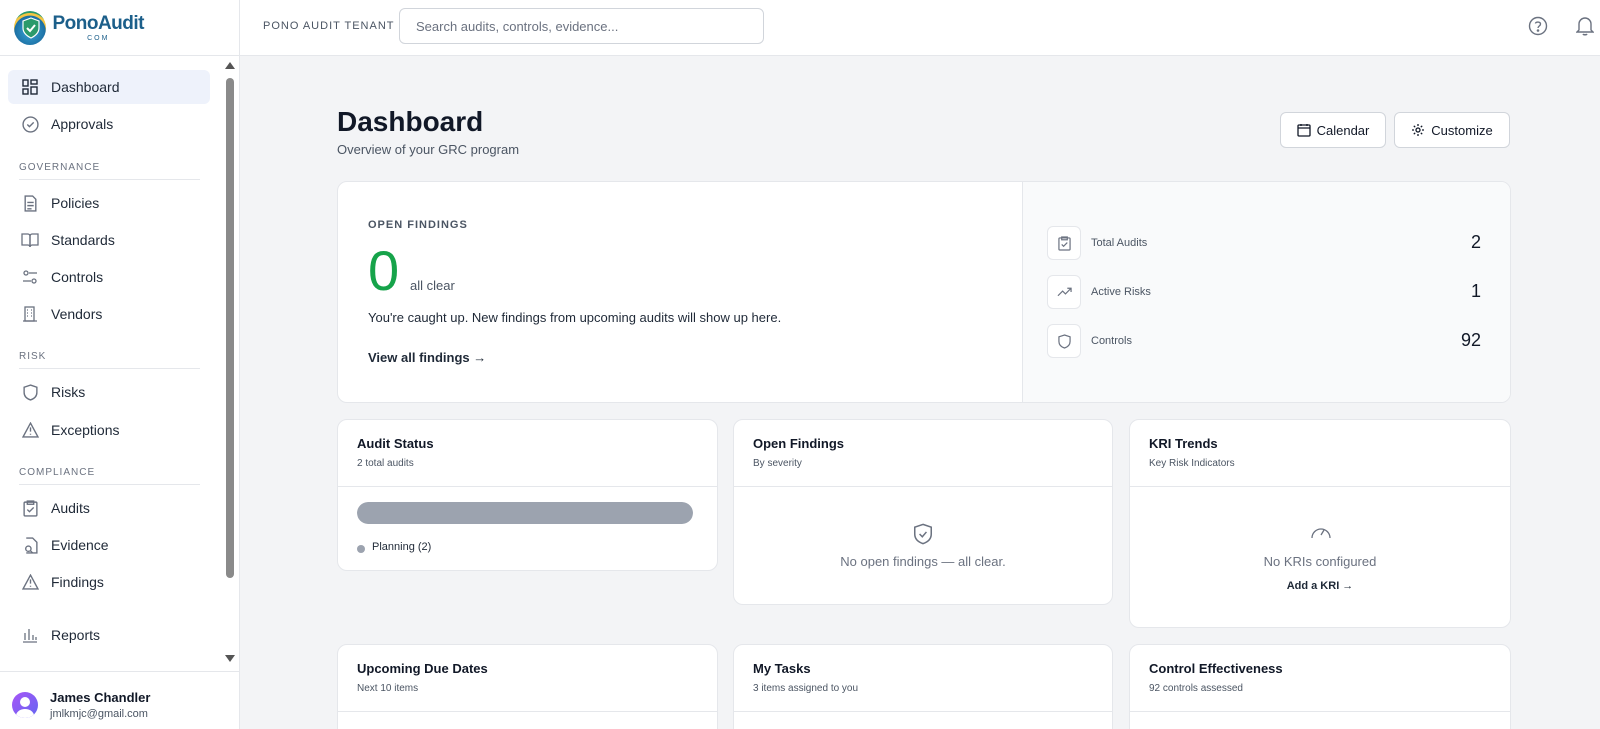 The image size is (1600, 729). I want to click on customize-button: Customize, so click(1452, 130).